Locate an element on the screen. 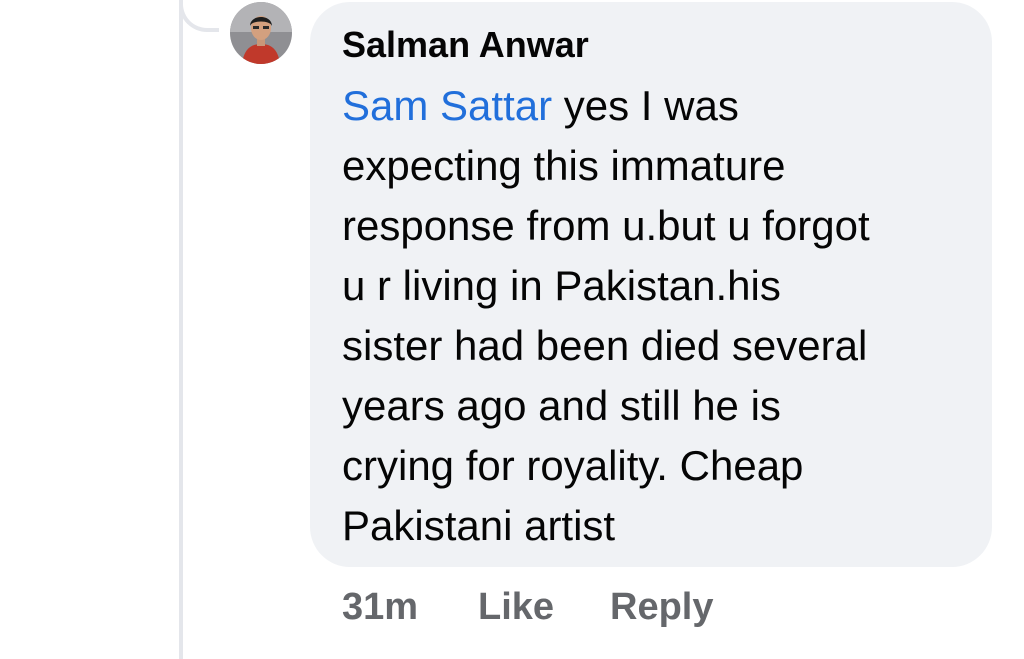 This screenshot has height=659, width=1024. thread-line is located at coordinates (181, 329).